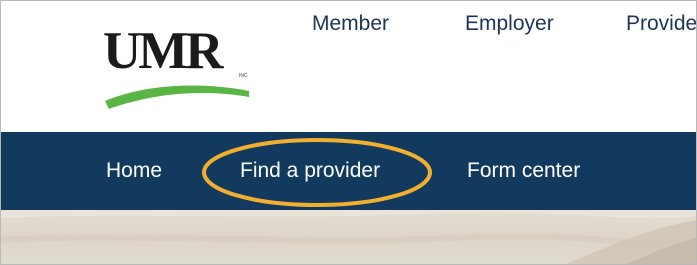  I want to click on nav-provider-link: Provider, so click(661, 24).